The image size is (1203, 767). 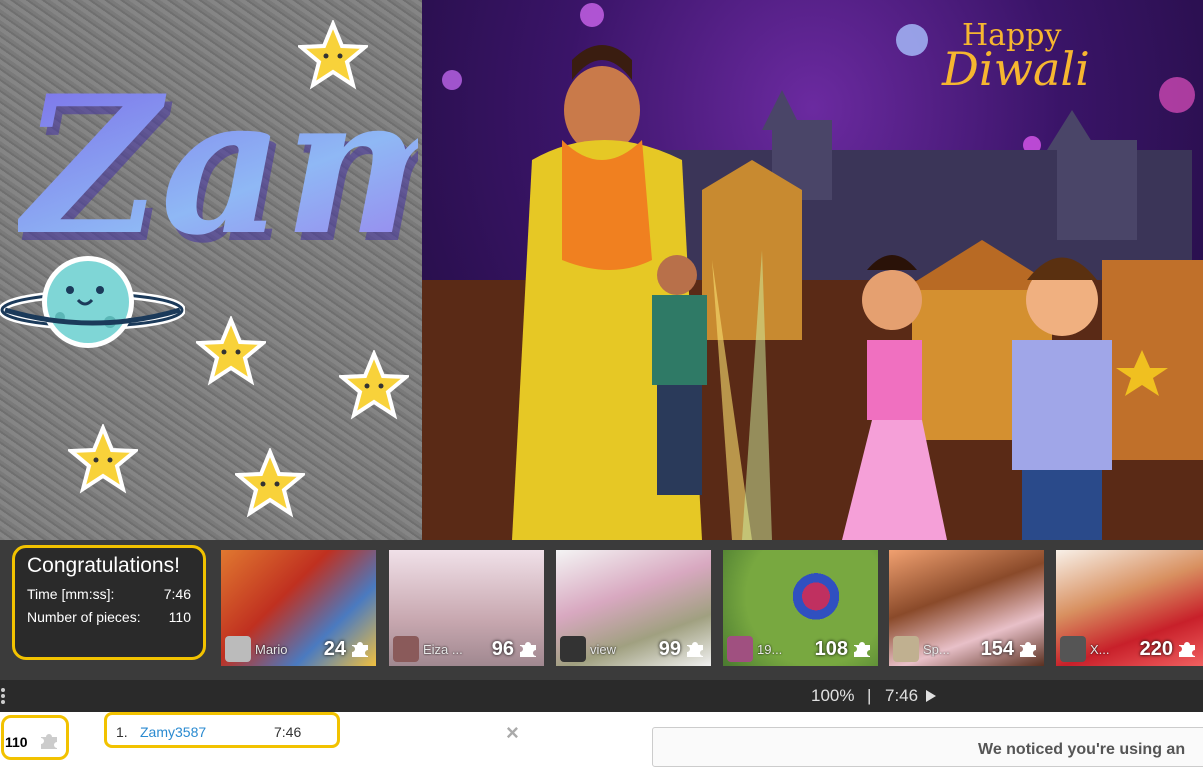 I want to click on play-icon, so click(x=931, y=696).